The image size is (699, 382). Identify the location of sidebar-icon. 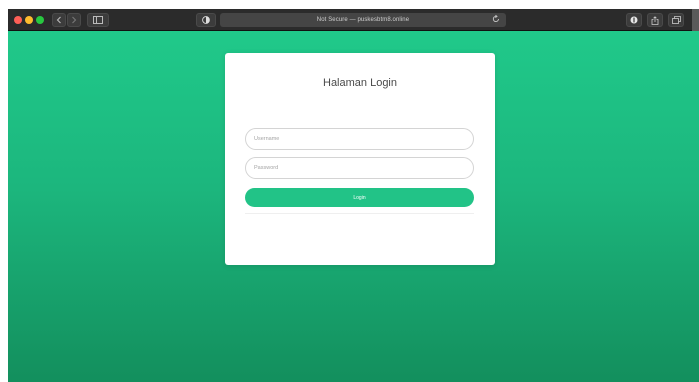
(98, 20).